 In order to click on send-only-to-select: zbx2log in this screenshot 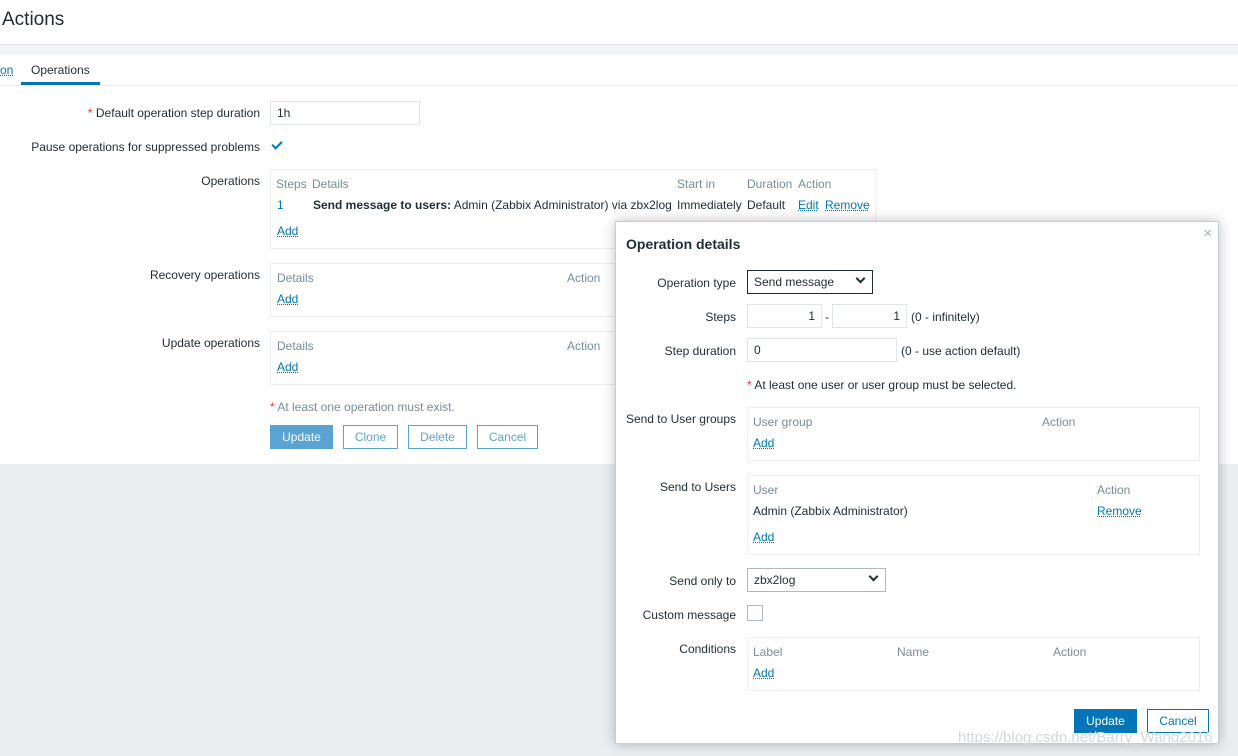, I will do `click(816, 580)`.